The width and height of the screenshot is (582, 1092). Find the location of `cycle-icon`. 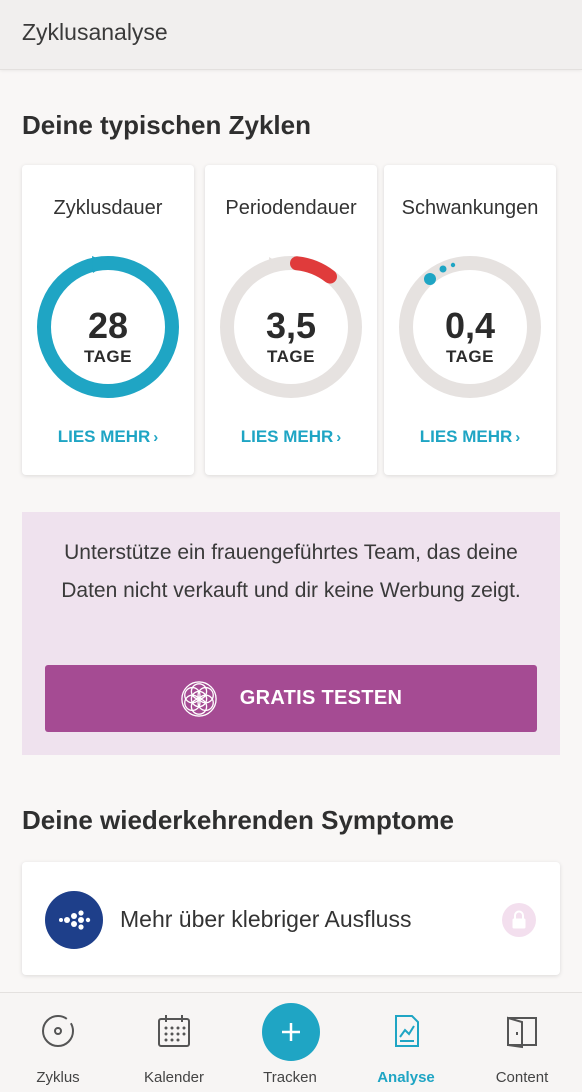

cycle-icon is located at coordinates (58, 1031).